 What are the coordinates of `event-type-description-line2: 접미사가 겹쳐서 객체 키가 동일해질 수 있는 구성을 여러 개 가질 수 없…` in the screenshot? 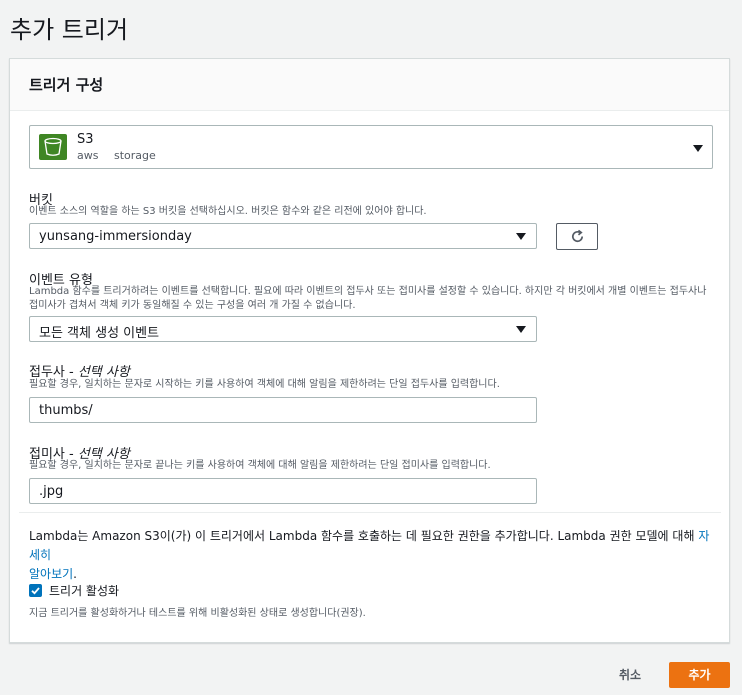 It's located at (192, 305).